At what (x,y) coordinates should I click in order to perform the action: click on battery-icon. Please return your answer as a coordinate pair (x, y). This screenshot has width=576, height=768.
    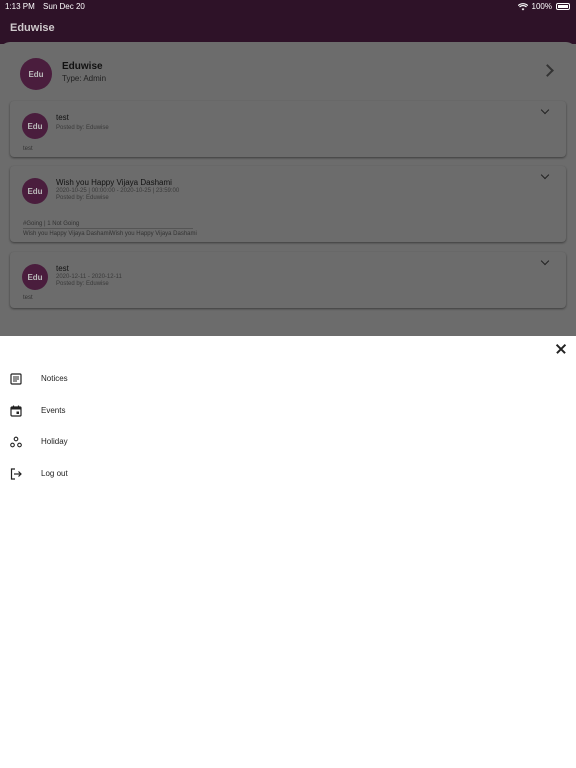
    Looking at the image, I should click on (563, 6).